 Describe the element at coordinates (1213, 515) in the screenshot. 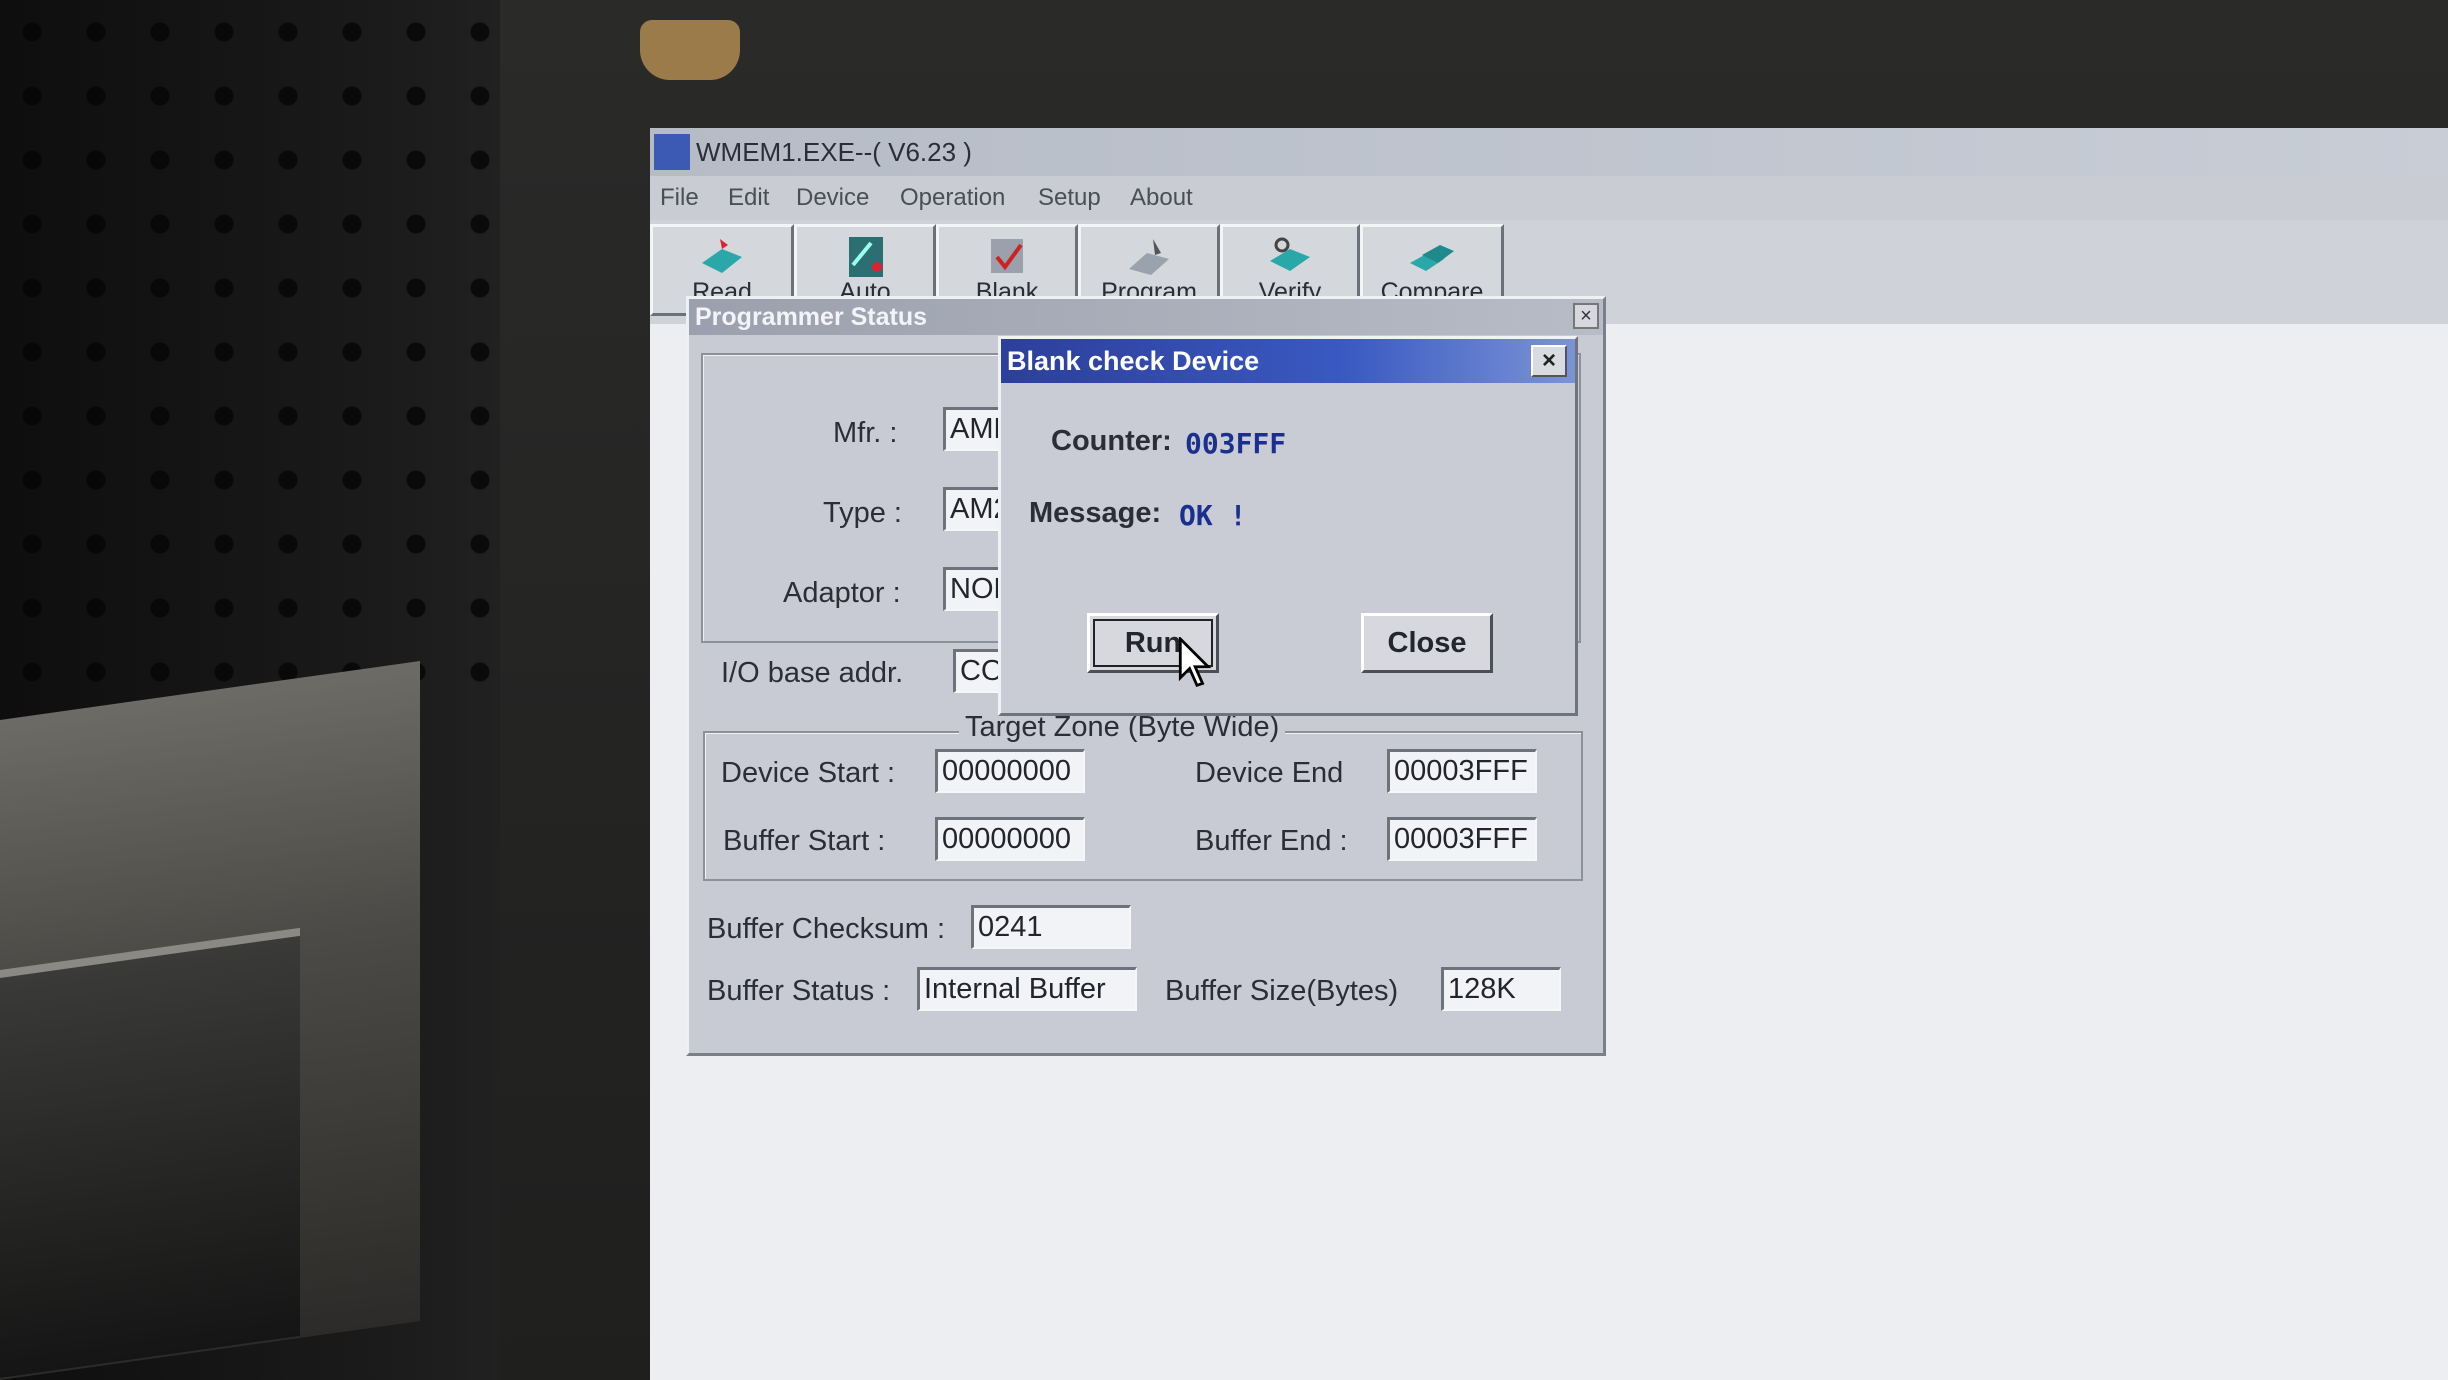

I see `message-value: OK !` at that location.